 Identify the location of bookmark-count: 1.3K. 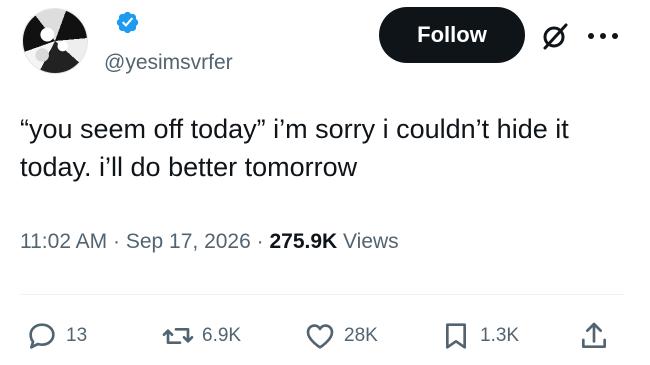
(500, 335).